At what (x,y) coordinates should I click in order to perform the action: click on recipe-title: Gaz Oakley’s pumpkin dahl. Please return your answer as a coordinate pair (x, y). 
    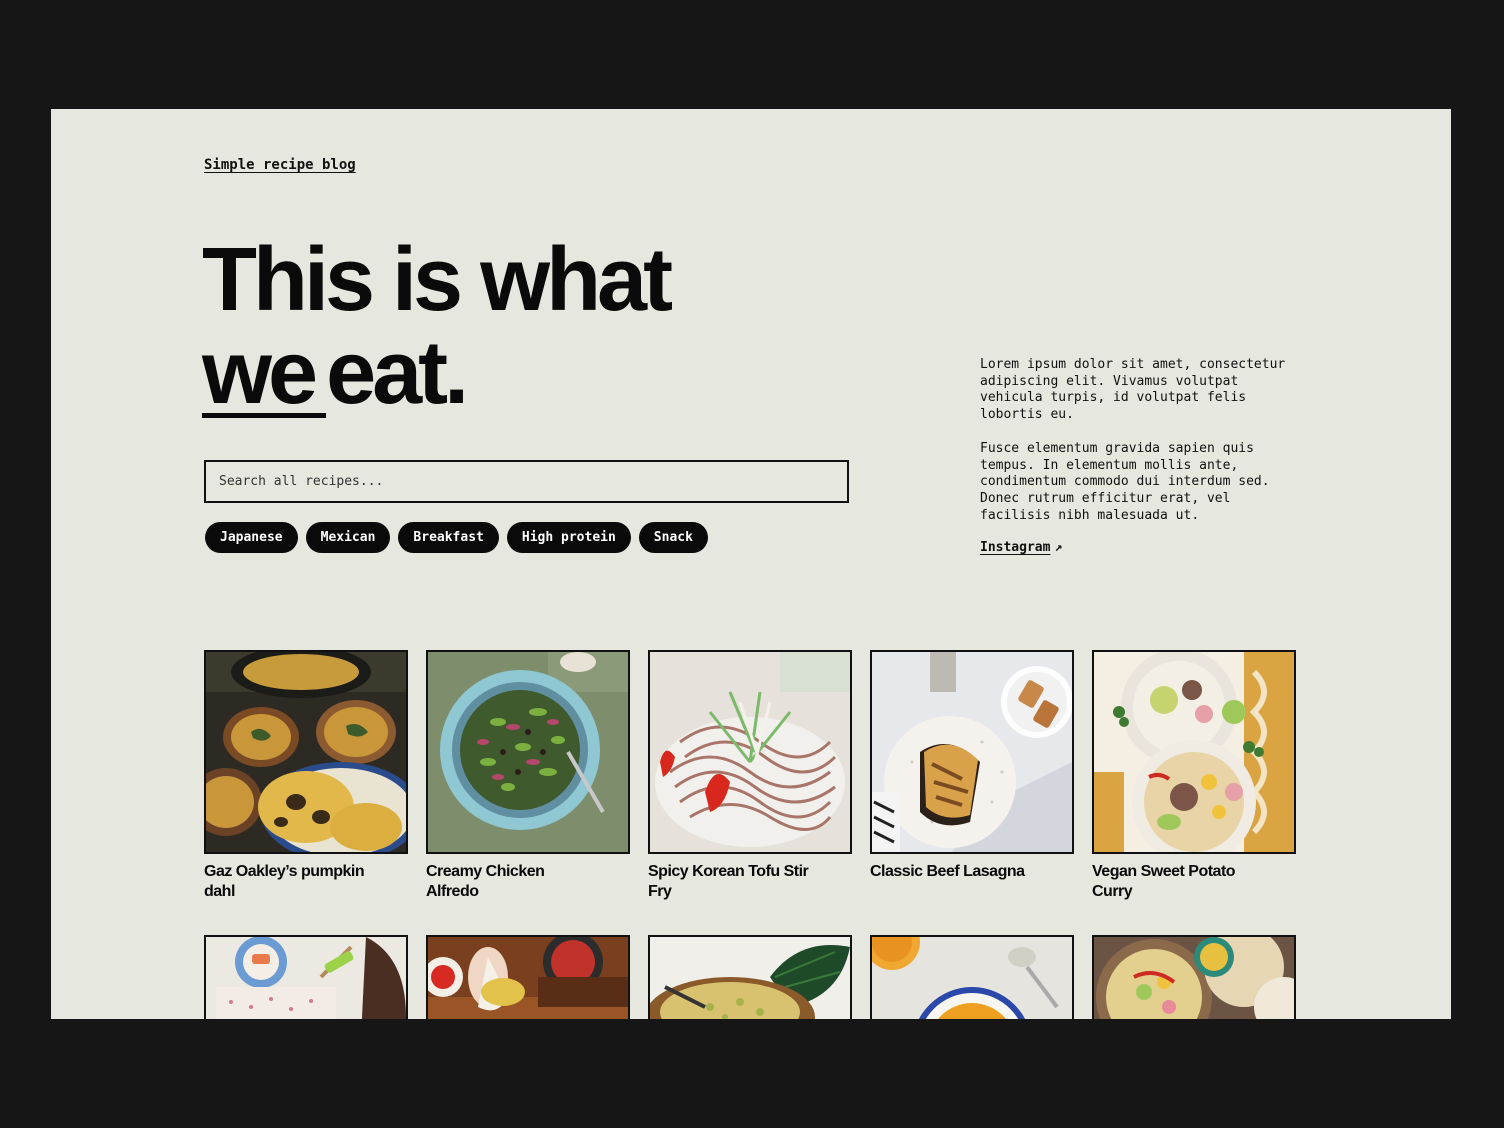
    Looking at the image, I should click on (284, 881).